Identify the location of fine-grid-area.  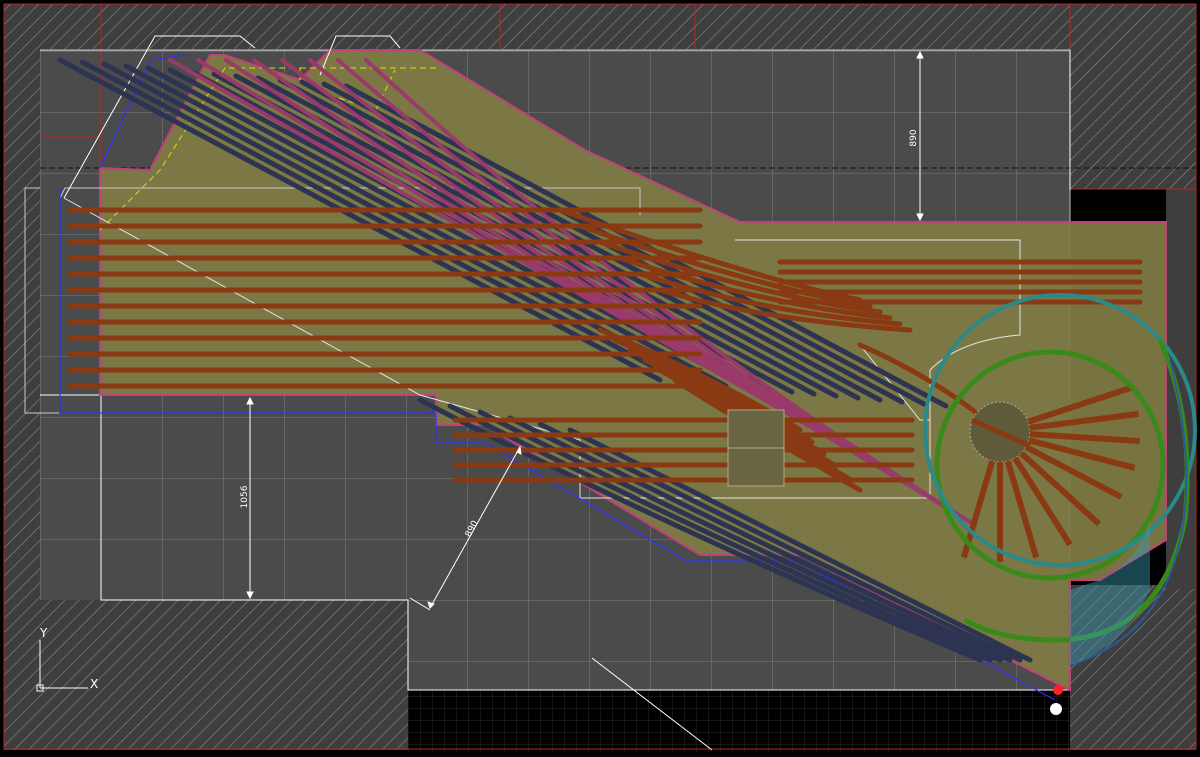
(739, 721).